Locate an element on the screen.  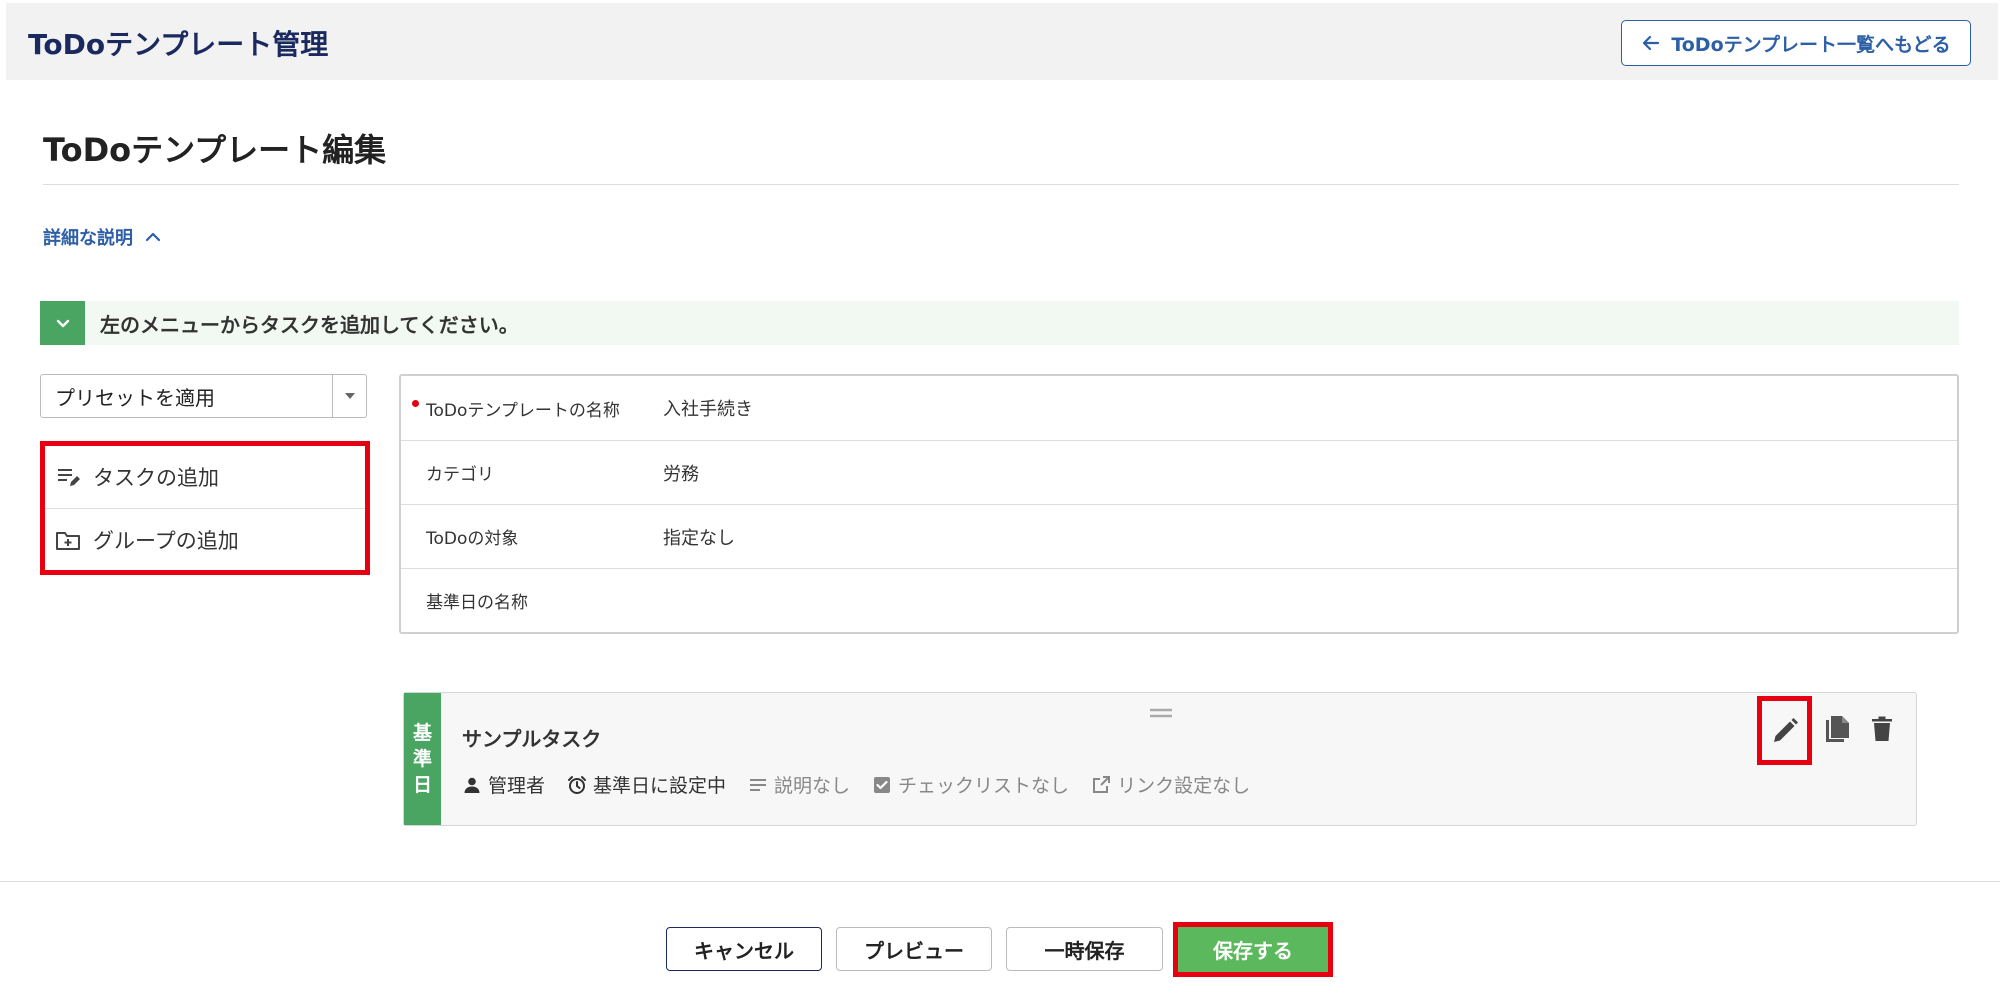
badge-char: 準 is located at coordinates (422, 759).